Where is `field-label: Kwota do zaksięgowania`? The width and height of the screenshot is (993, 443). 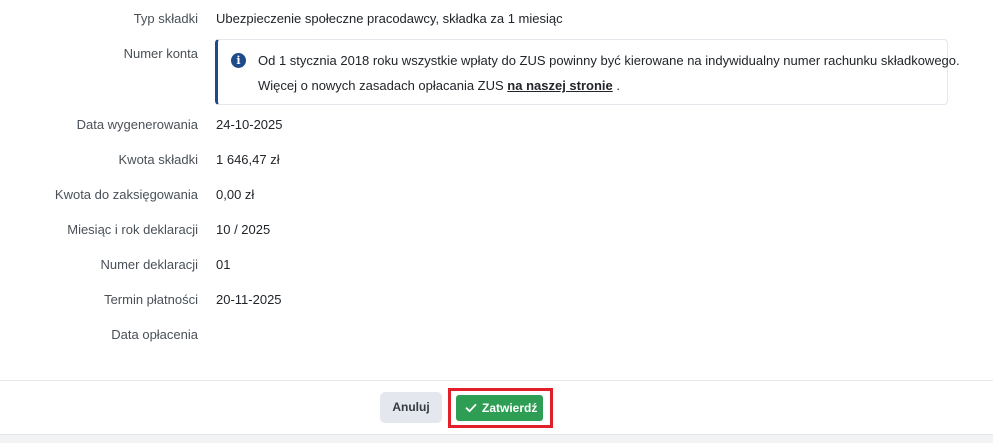
field-label: Kwota do zaksięgowania is located at coordinates (126, 194).